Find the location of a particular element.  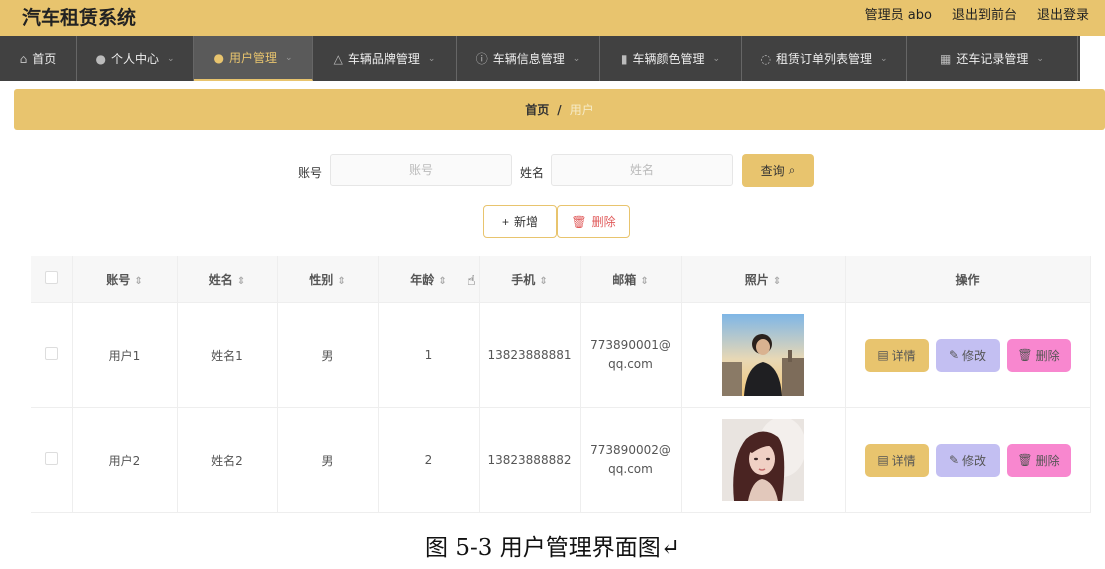

account-search-input is located at coordinates (421, 170).